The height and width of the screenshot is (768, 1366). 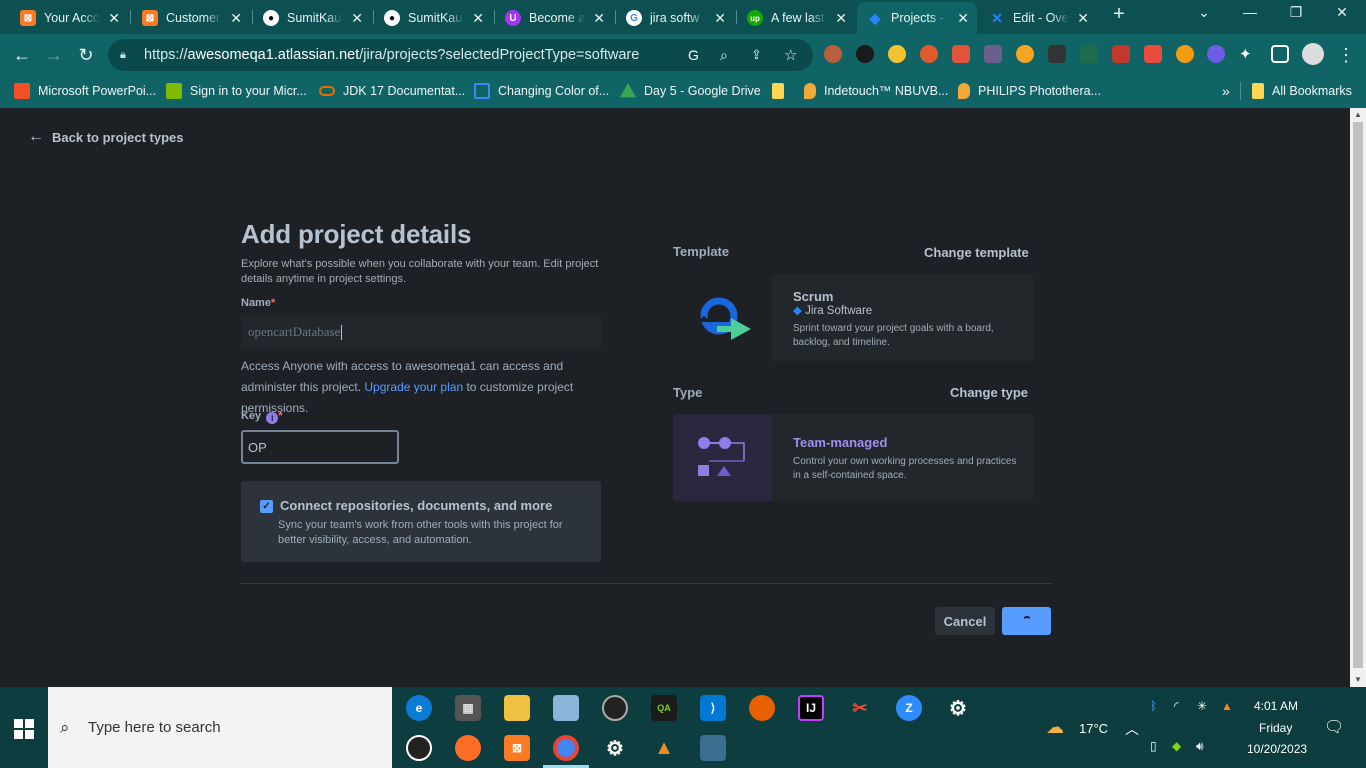 I want to click on reload-icon: ↻, so click(x=86, y=55).